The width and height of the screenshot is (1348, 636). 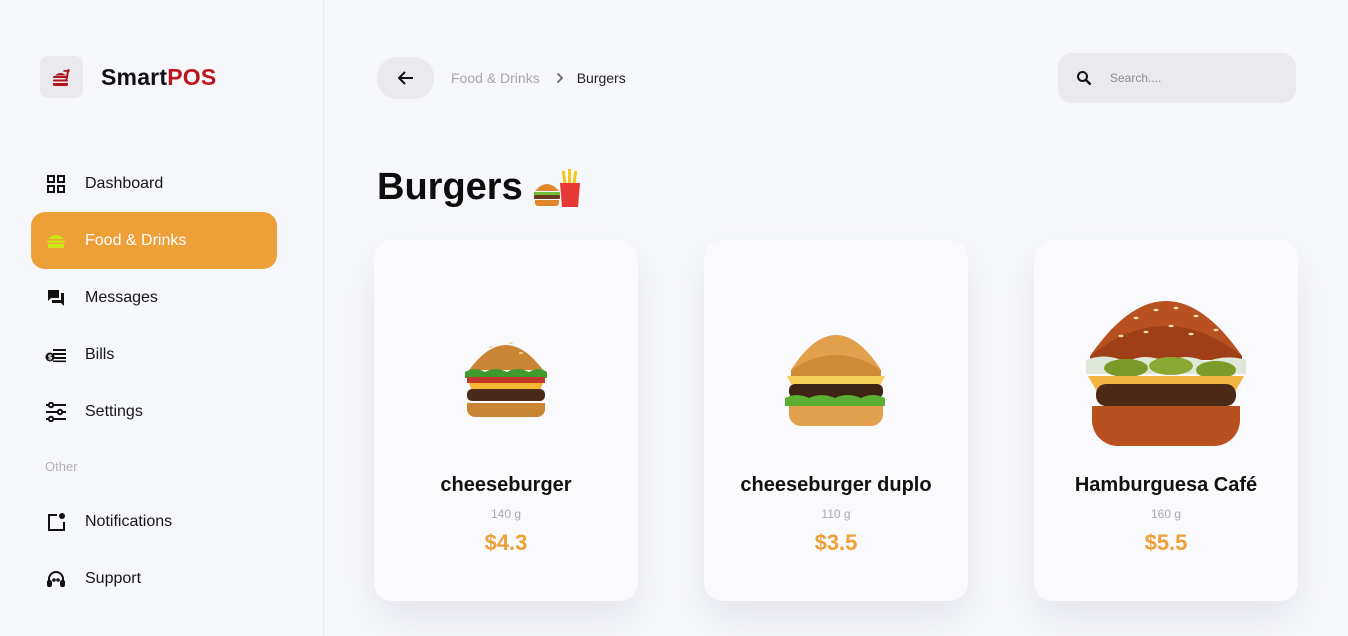 I want to click on search-icon, so click(x=1084, y=78).